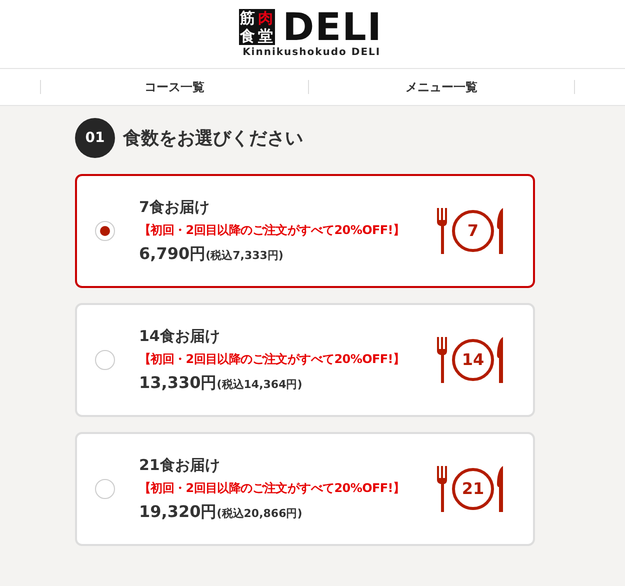  What do you see at coordinates (174, 87) in the screenshot?
I see `nav-link: コース一覧` at bounding box center [174, 87].